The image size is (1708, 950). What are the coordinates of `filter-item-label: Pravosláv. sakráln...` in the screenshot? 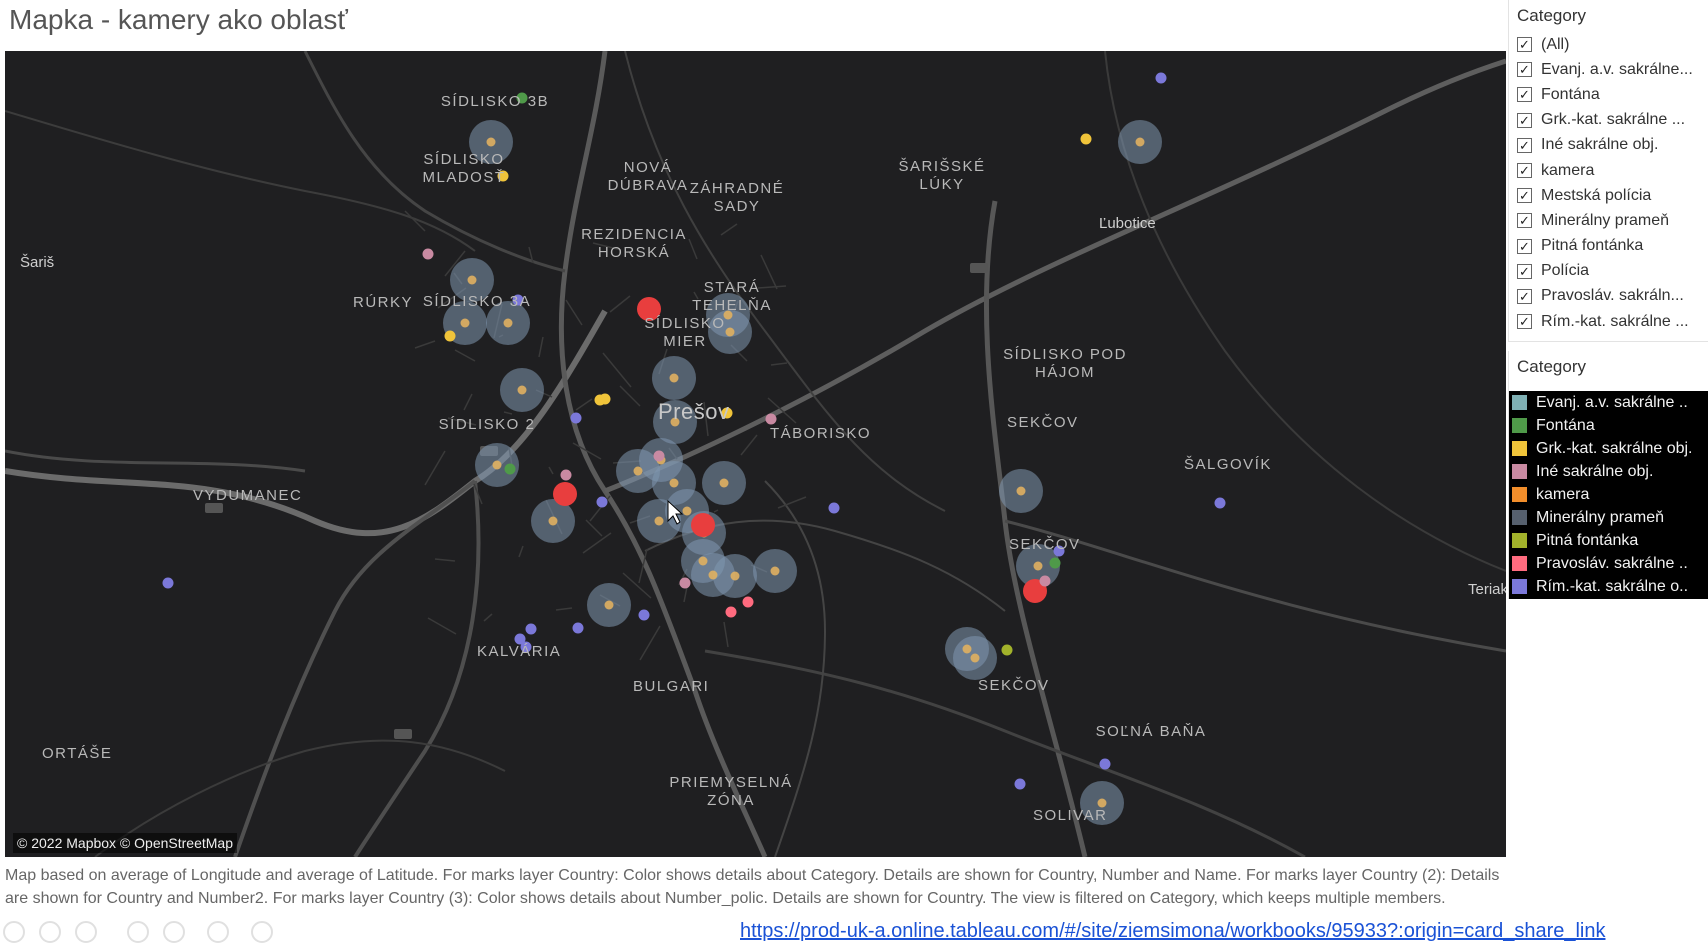 It's located at (1612, 296).